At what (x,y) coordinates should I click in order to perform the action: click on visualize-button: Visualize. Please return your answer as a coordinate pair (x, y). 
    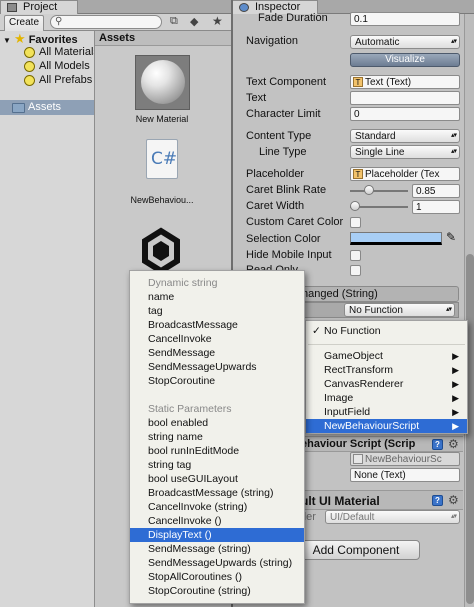
    Looking at the image, I should click on (405, 60).